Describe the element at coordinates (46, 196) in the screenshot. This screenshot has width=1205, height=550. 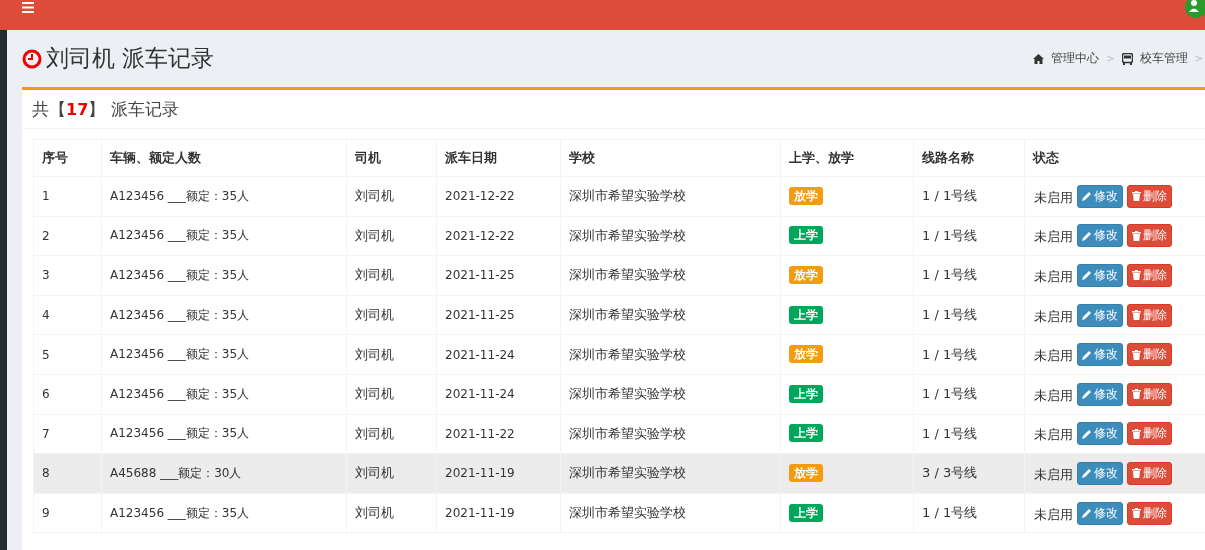
I see `table-cell: 1` at that location.